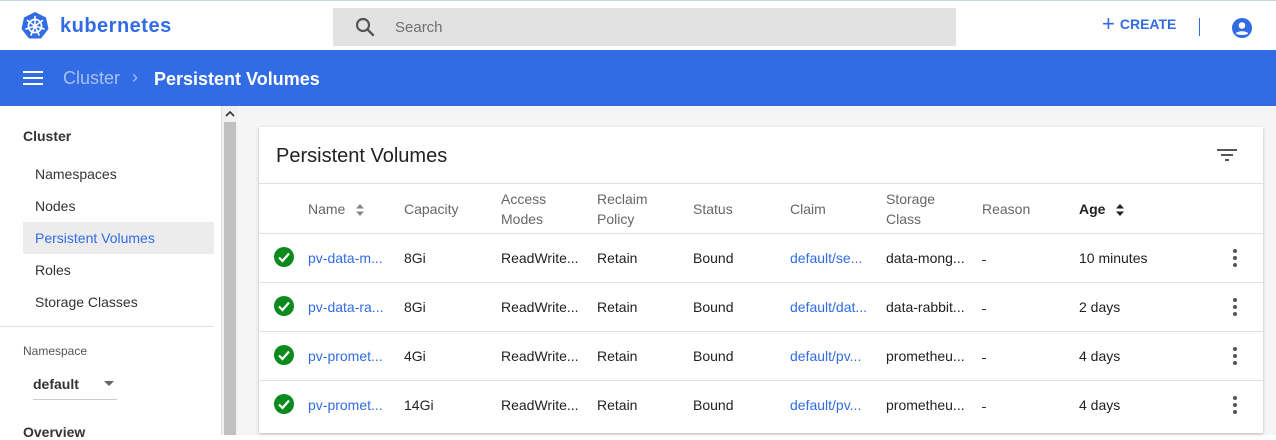 This screenshot has width=1276, height=440. I want to click on page-title: Persistent Volumes, so click(237, 79).